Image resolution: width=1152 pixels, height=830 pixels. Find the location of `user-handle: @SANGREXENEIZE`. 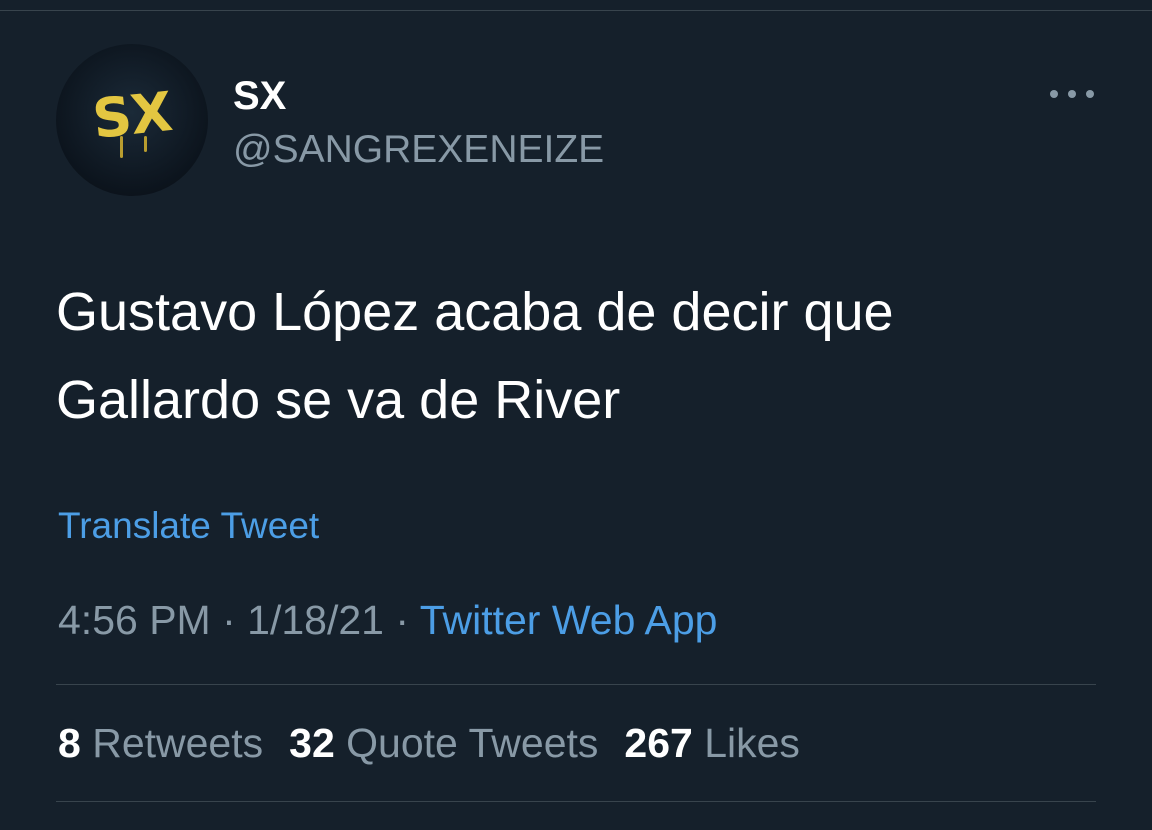

user-handle: @SANGREXENEIZE is located at coordinates (418, 150).